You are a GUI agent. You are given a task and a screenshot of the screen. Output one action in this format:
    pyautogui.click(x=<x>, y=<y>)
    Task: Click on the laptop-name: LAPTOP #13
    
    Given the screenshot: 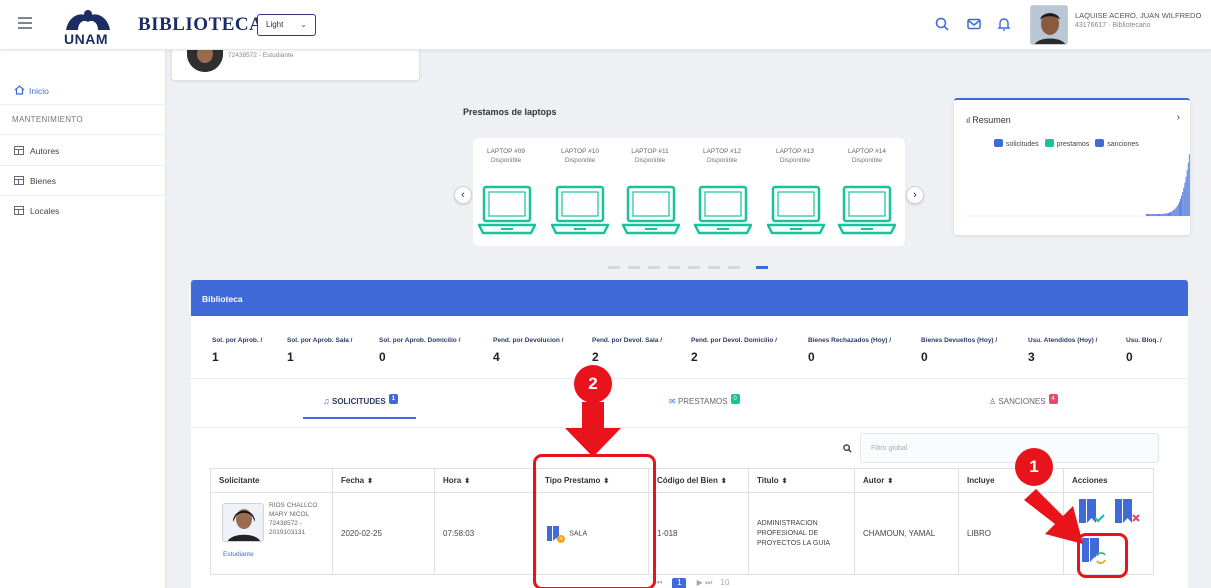 What is the action you would take?
    pyautogui.click(x=795, y=151)
    